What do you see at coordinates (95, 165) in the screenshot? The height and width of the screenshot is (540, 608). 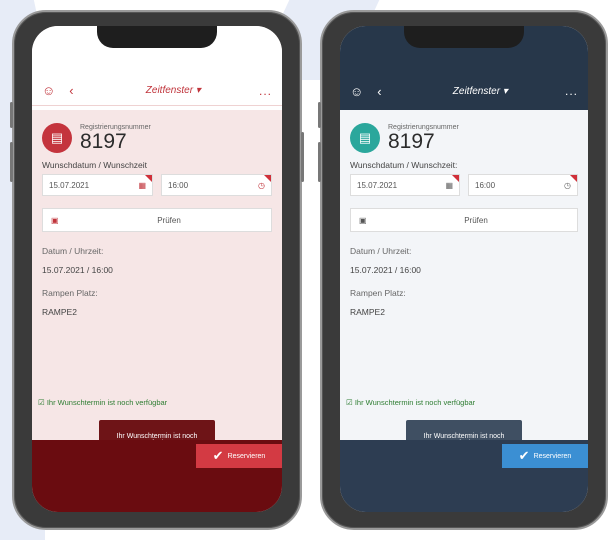 I see `wish-label: Wunschdatum / Wunschzeit` at bounding box center [95, 165].